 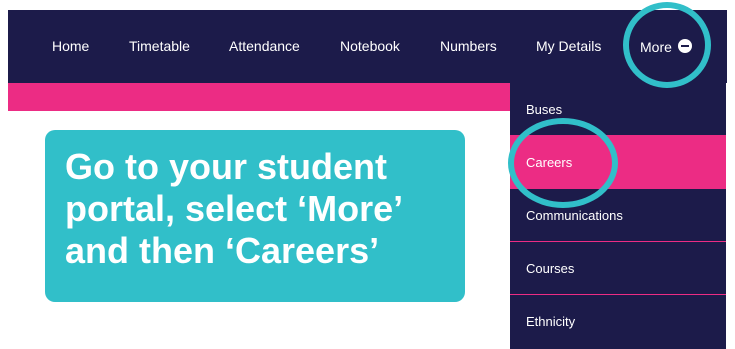 What do you see at coordinates (618, 109) in the screenshot?
I see `dropdown-item-buses: Buses` at bounding box center [618, 109].